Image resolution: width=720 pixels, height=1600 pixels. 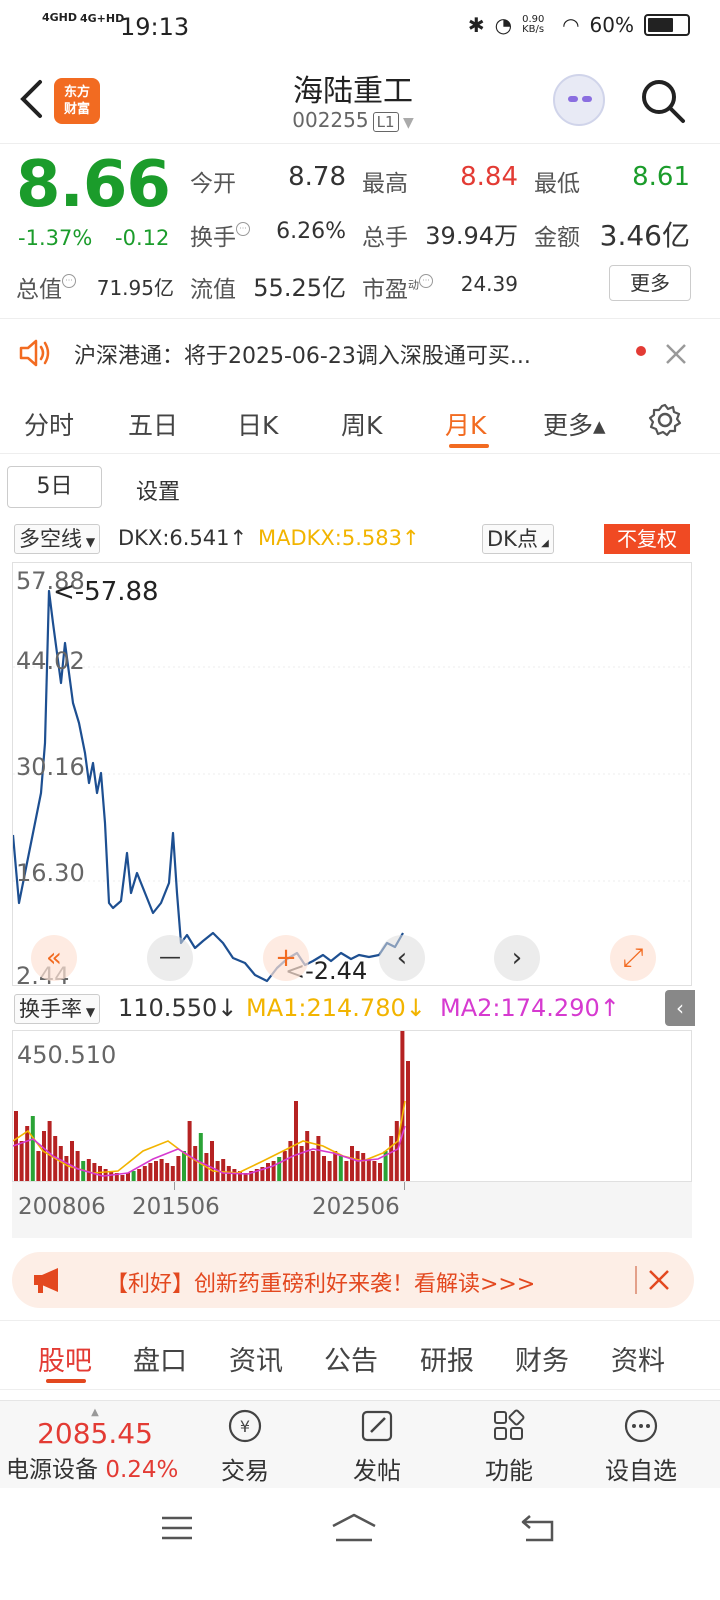 What do you see at coordinates (538, 1528) in the screenshot?
I see `return-icon` at bounding box center [538, 1528].